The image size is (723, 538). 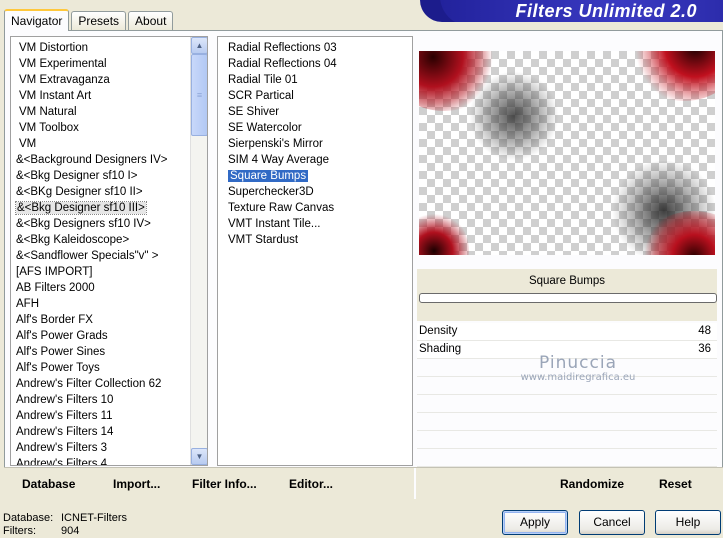 I want to click on category-item: VM Distortion, so click(x=109, y=48).